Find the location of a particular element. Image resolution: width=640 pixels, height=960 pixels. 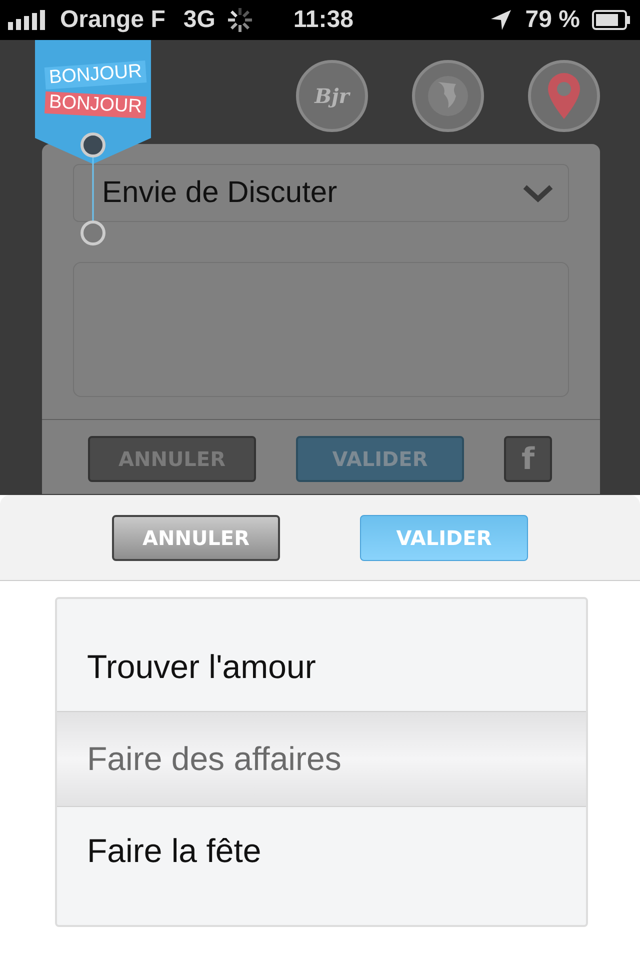

signal-icon is located at coordinates (28, 20).